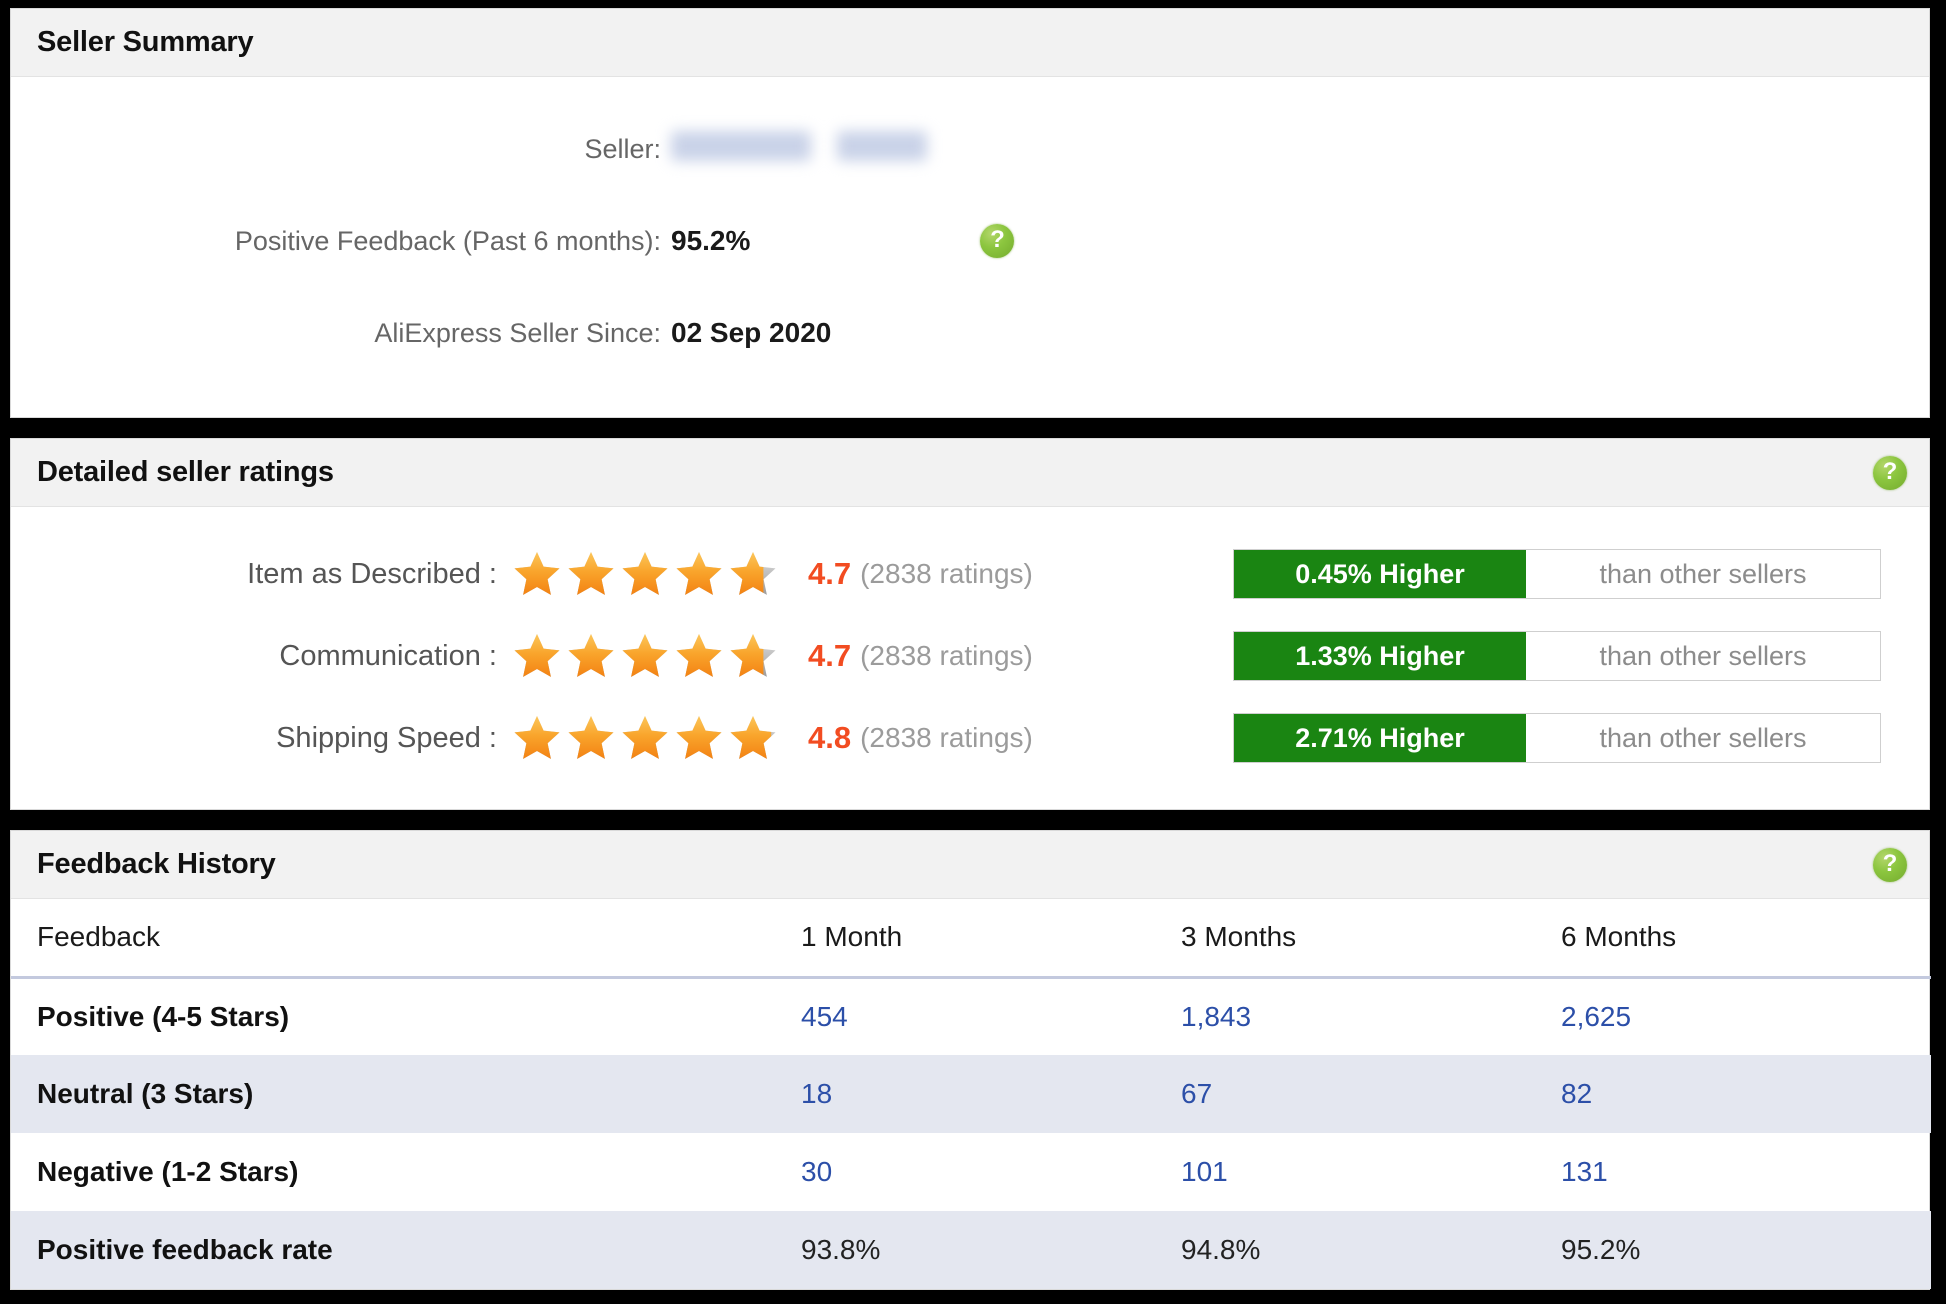 The width and height of the screenshot is (1946, 1304). I want to click on summary-label-positive-feedback: Positive Feedback (Past 6 months):, so click(447, 240).